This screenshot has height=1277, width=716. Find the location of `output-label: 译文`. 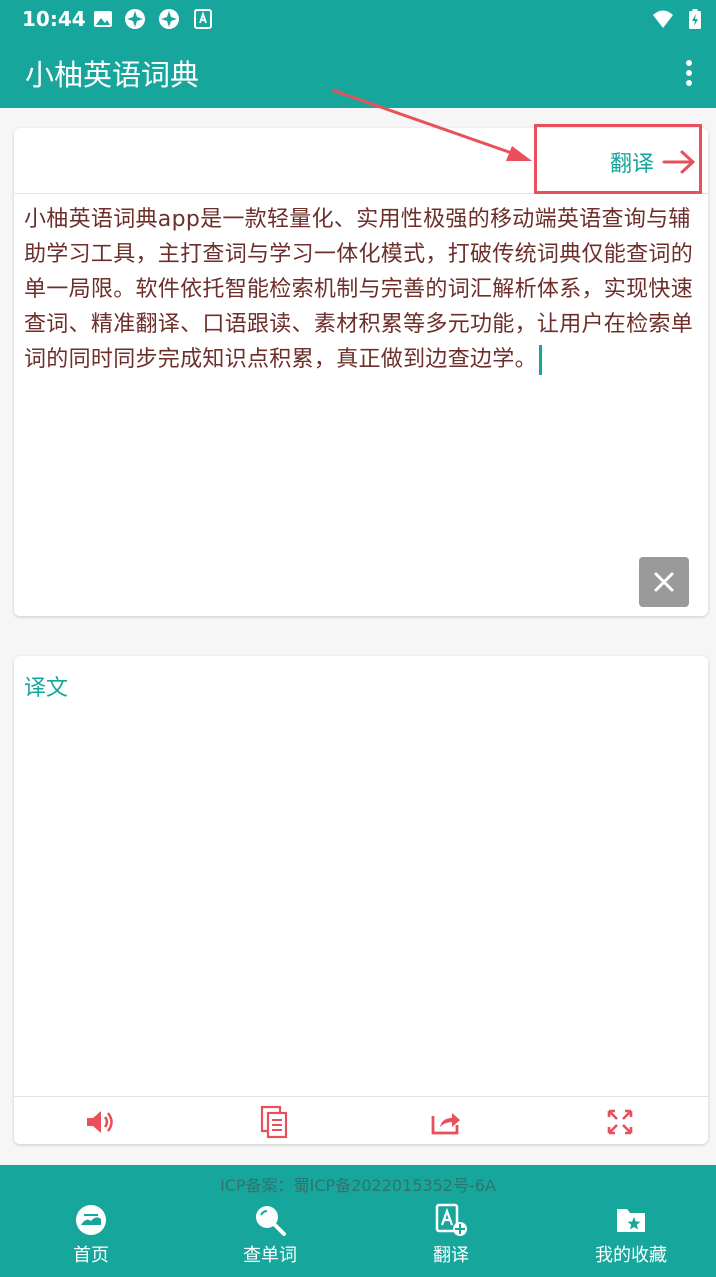

output-label: 译文 is located at coordinates (46, 688).